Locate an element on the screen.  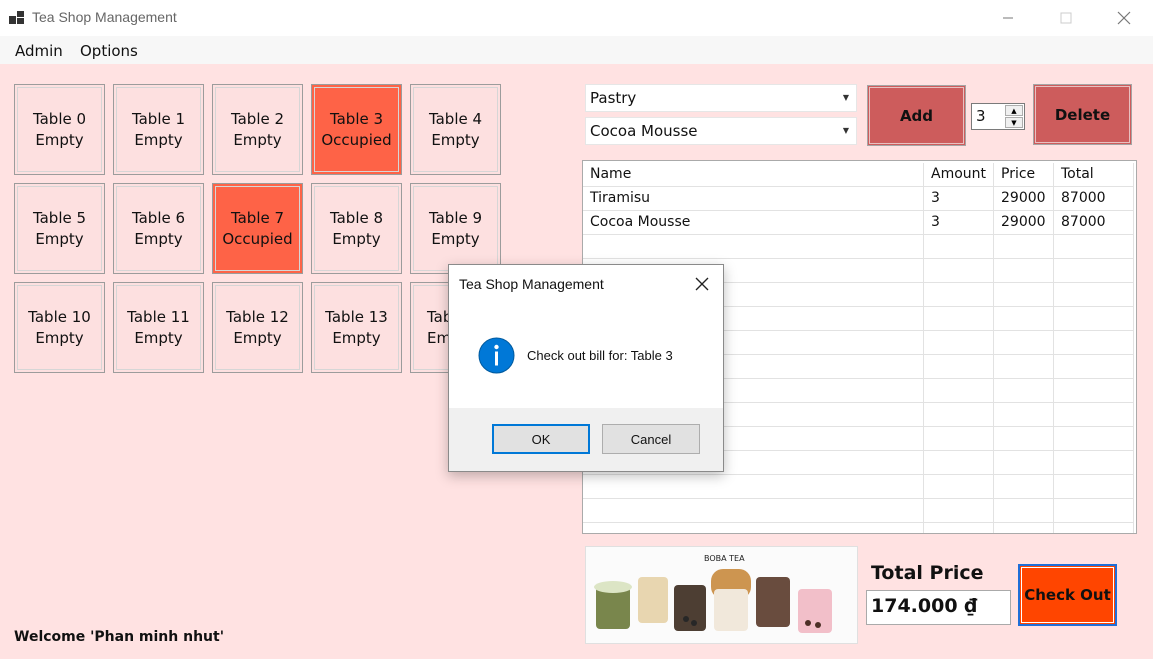
table-name: Table 0 is located at coordinates (59, 118).